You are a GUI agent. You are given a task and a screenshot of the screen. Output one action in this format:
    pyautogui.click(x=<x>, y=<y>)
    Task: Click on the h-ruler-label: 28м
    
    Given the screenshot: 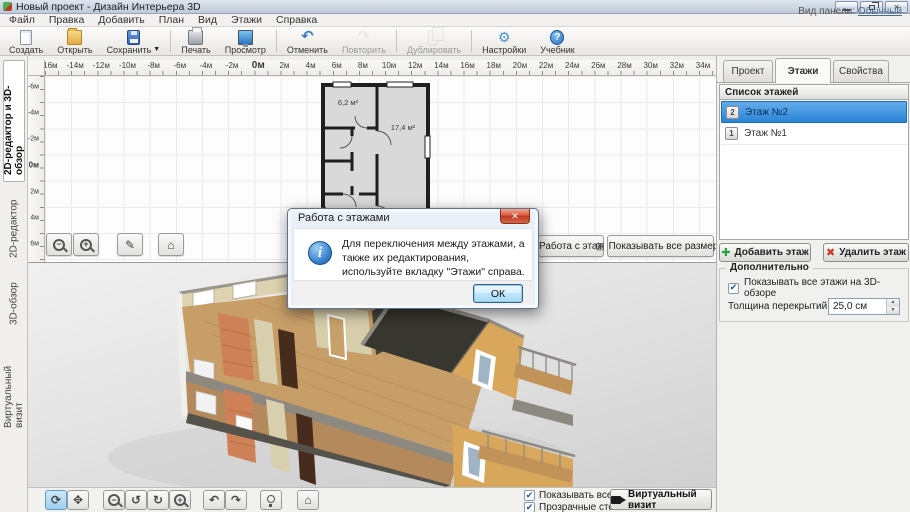 What is the action you would take?
    pyautogui.click(x=624, y=65)
    